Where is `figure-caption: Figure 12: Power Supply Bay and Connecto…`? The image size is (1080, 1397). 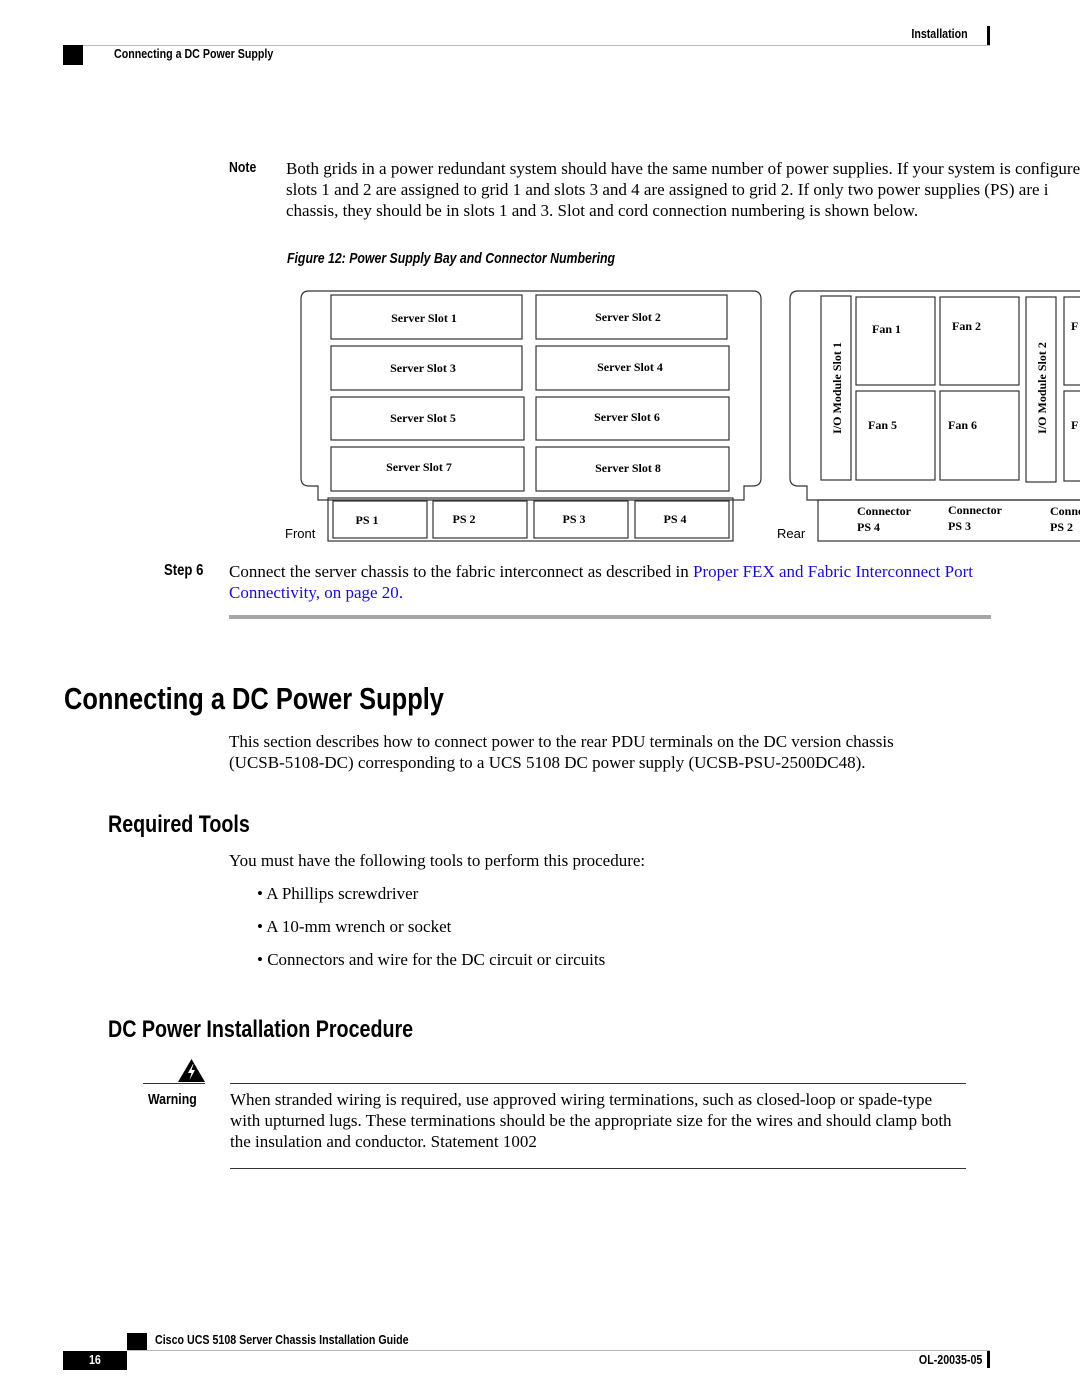 figure-caption: Figure 12: Power Supply Bay and Connecto… is located at coordinates (451, 258).